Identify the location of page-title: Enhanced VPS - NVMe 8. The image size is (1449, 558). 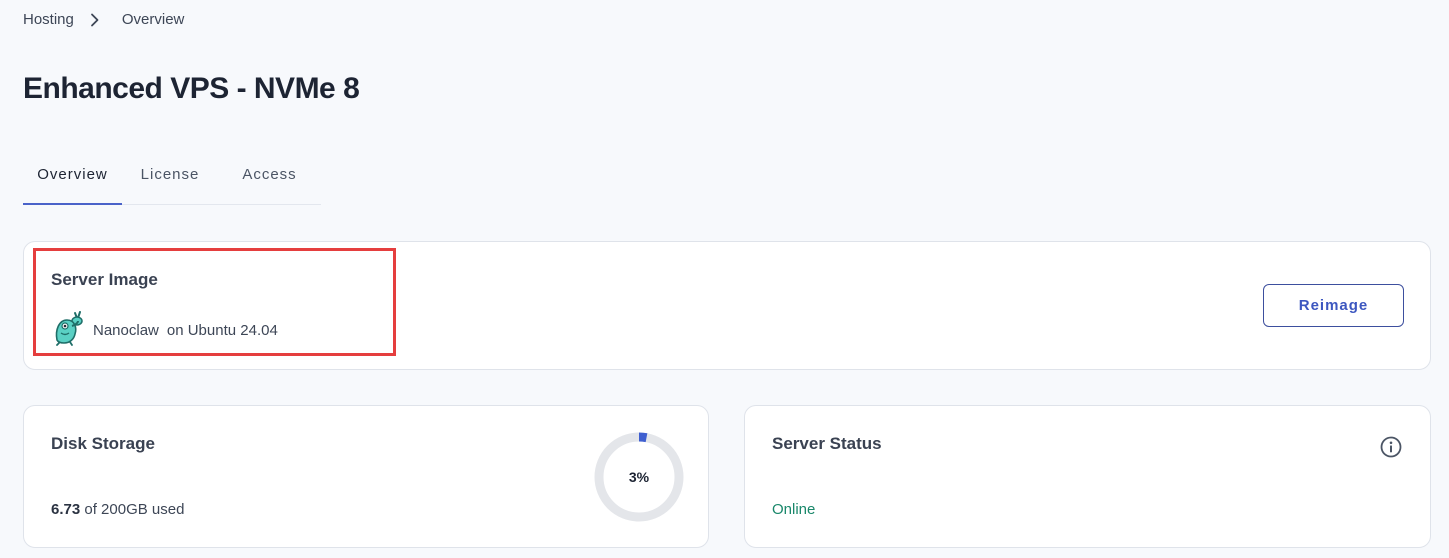
(191, 88).